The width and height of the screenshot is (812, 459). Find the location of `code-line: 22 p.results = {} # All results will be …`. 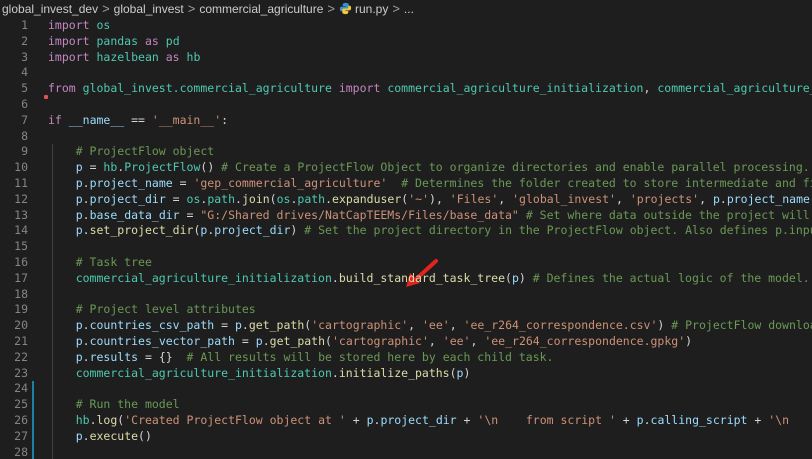

code-line: 22 p.results = {} # All results will be … is located at coordinates (406, 358).